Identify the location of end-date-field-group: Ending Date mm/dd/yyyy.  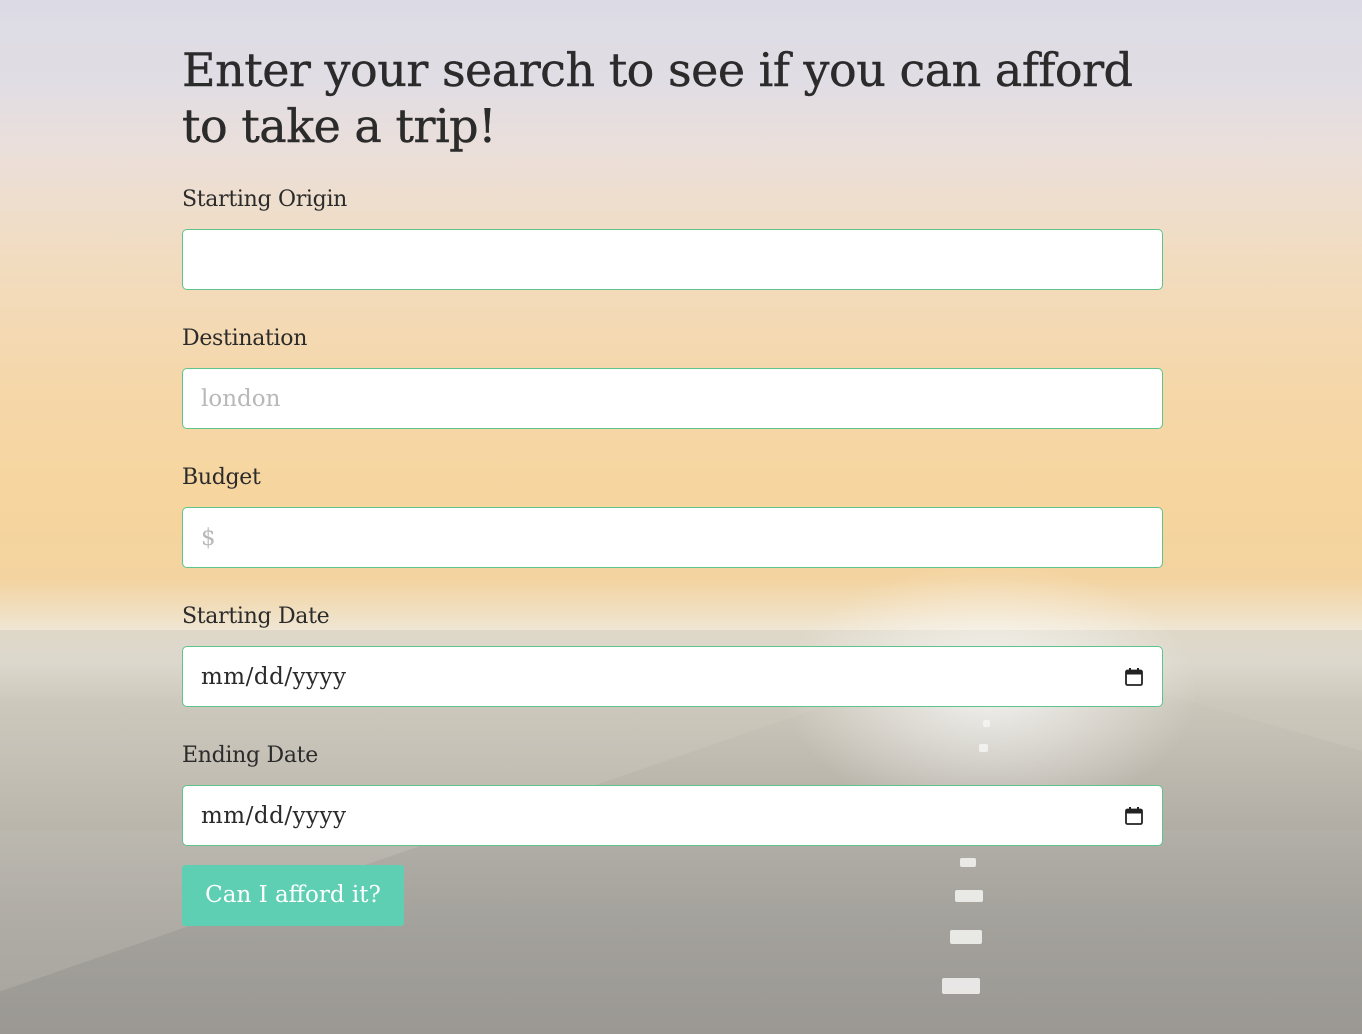
(672, 794).